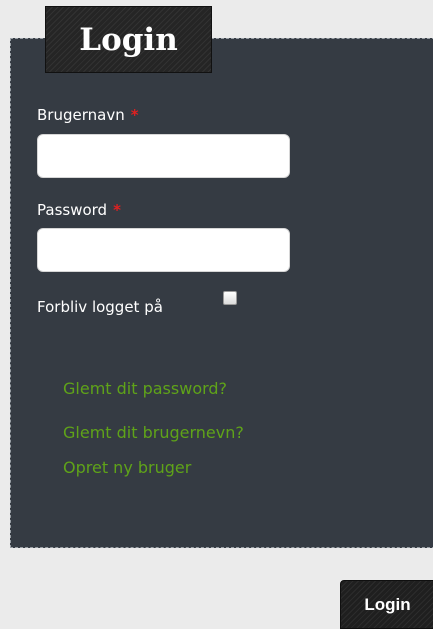 This screenshot has height=629, width=433. I want to click on forgot-username-link: Glemt dit brugernevn?, so click(153, 432).